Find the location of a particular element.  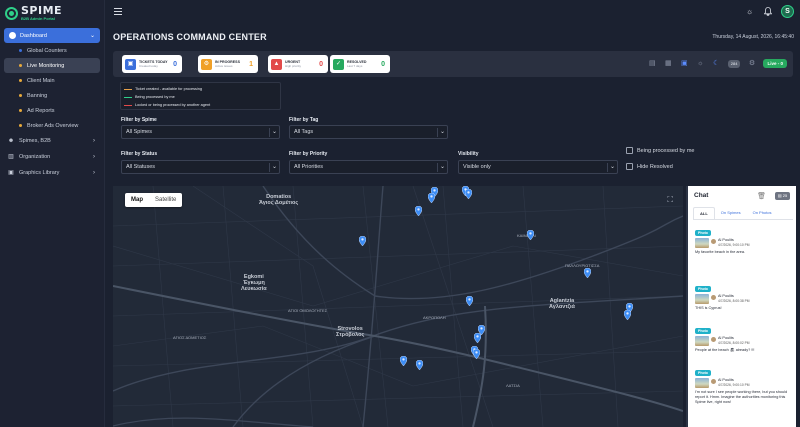

stat-card: ✓ RESOLVED Last 7 days 0 is located at coordinates (360, 64).